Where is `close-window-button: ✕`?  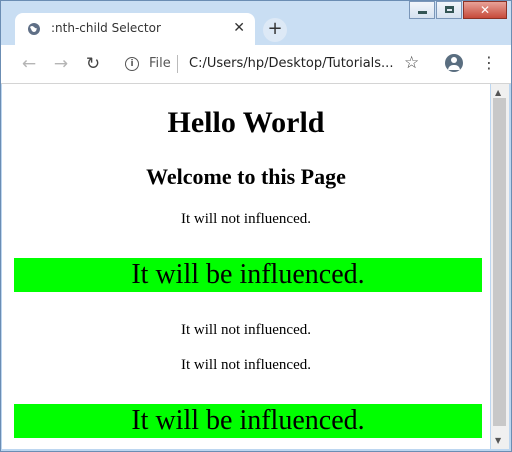
close-window-button: ✕ is located at coordinates (485, 10).